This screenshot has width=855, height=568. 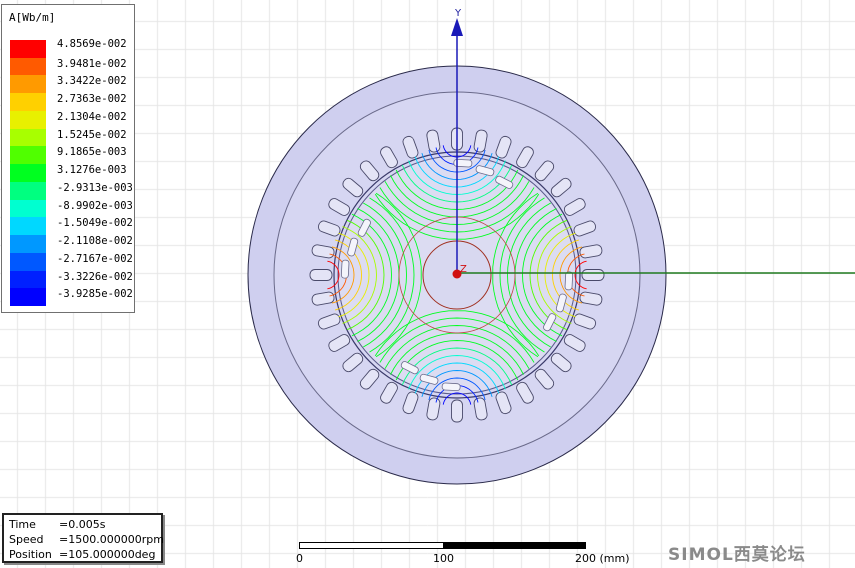 I want to click on speed-value: =1500.000000rpm, so click(x=111, y=539).